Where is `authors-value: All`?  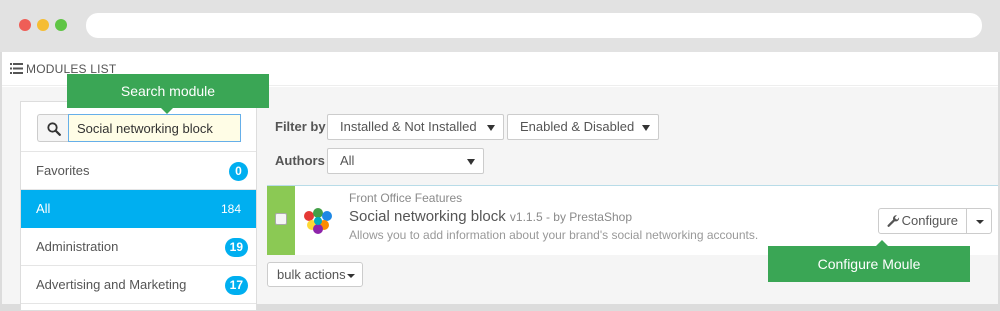
authors-value: All is located at coordinates (347, 160).